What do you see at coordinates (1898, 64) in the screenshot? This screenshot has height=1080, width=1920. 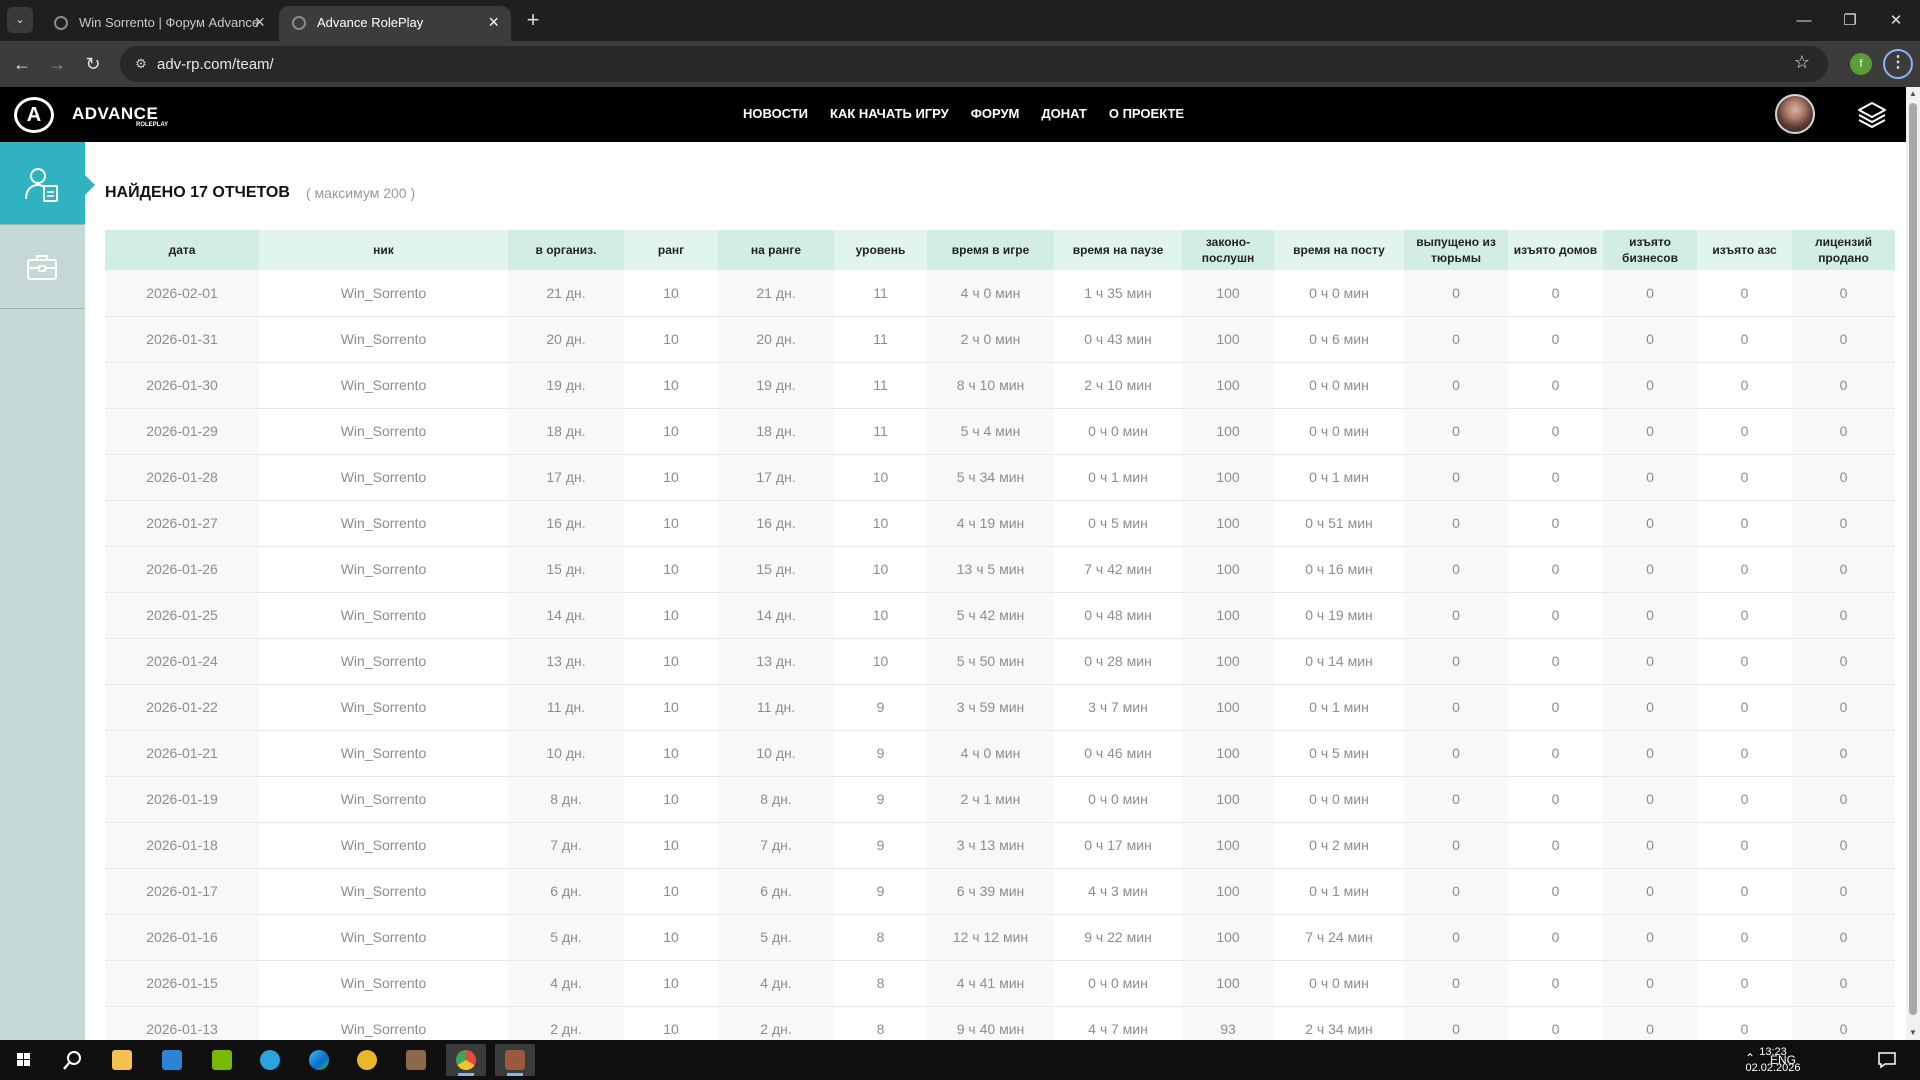 I see `browser-menu-button: ⋮` at bounding box center [1898, 64].